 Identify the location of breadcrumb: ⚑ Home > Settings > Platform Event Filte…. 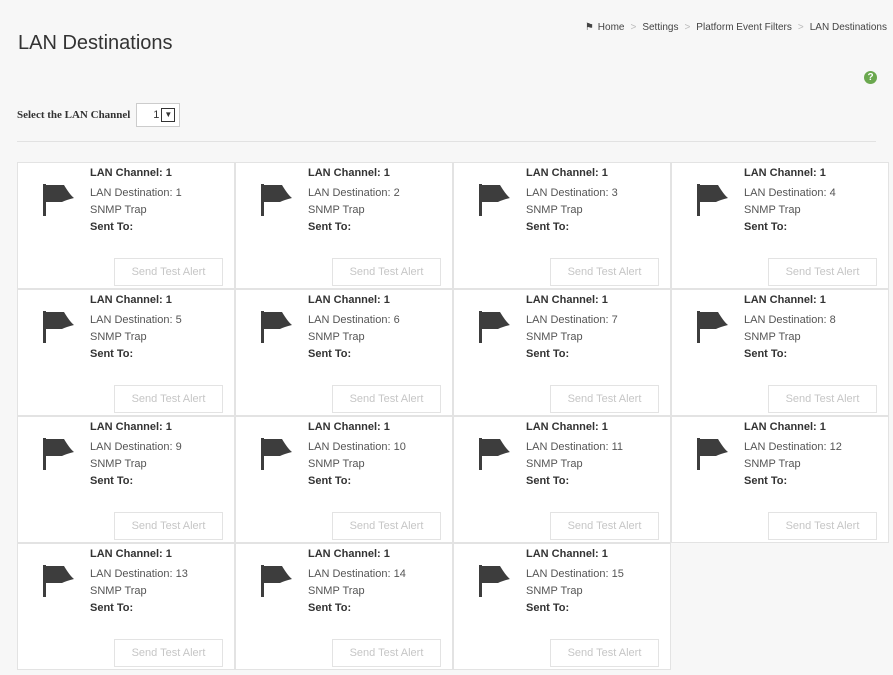
(736, 27).